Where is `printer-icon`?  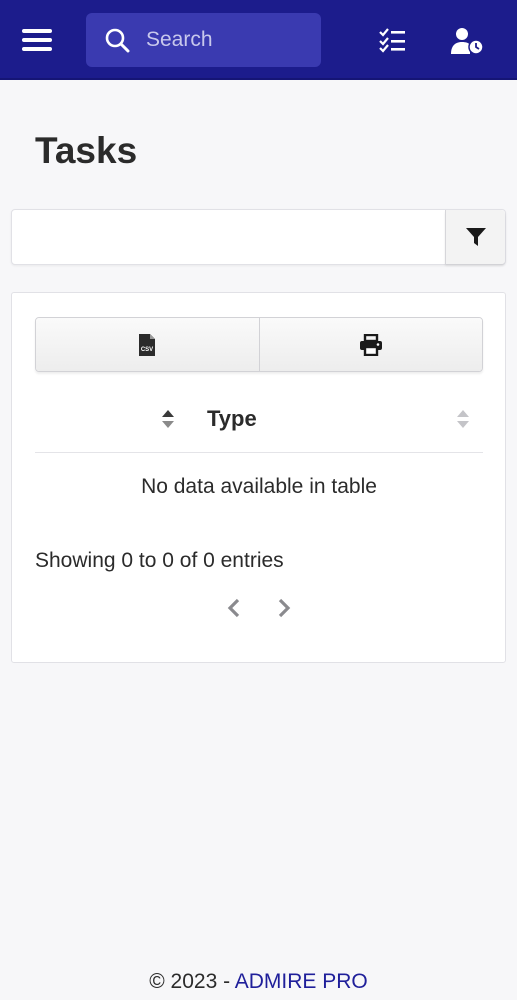 printer-icon is located at coordinates (370, 344).